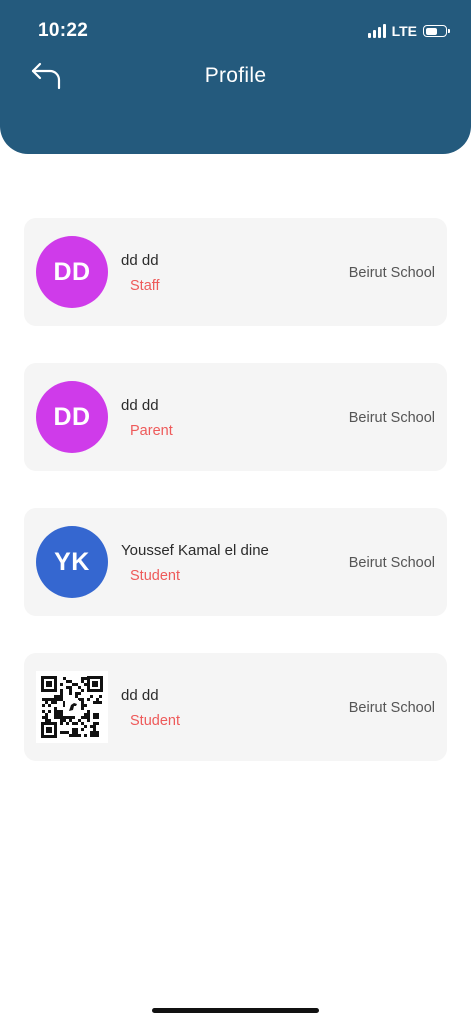 The width and height of the screenshot is (471, 1024). What do you see at coordinates (72, 707) in the screenshot?
I see `qr-code-icon` at bounding box center [72, 707].